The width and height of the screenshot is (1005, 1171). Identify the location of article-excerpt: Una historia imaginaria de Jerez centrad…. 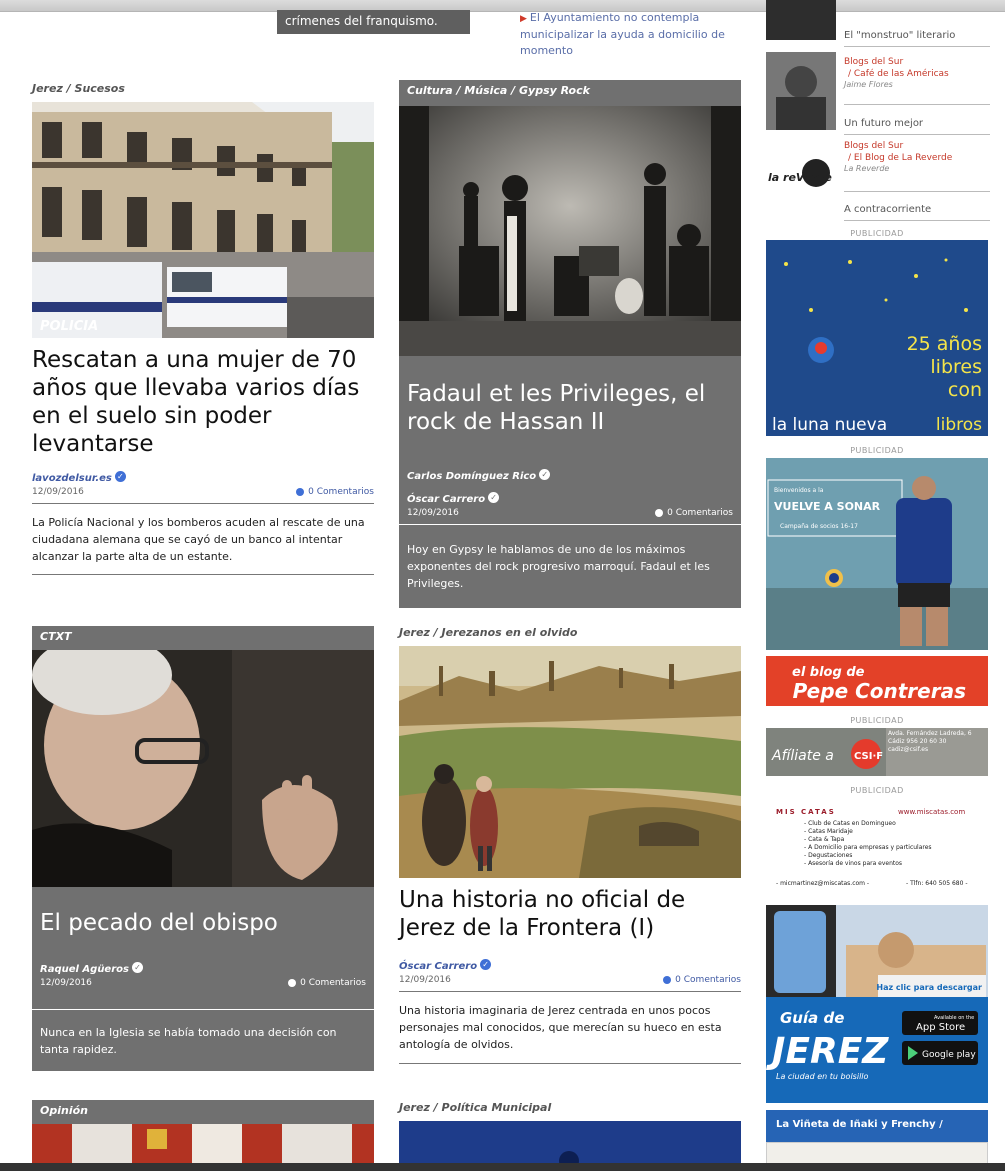
(560, 1027).